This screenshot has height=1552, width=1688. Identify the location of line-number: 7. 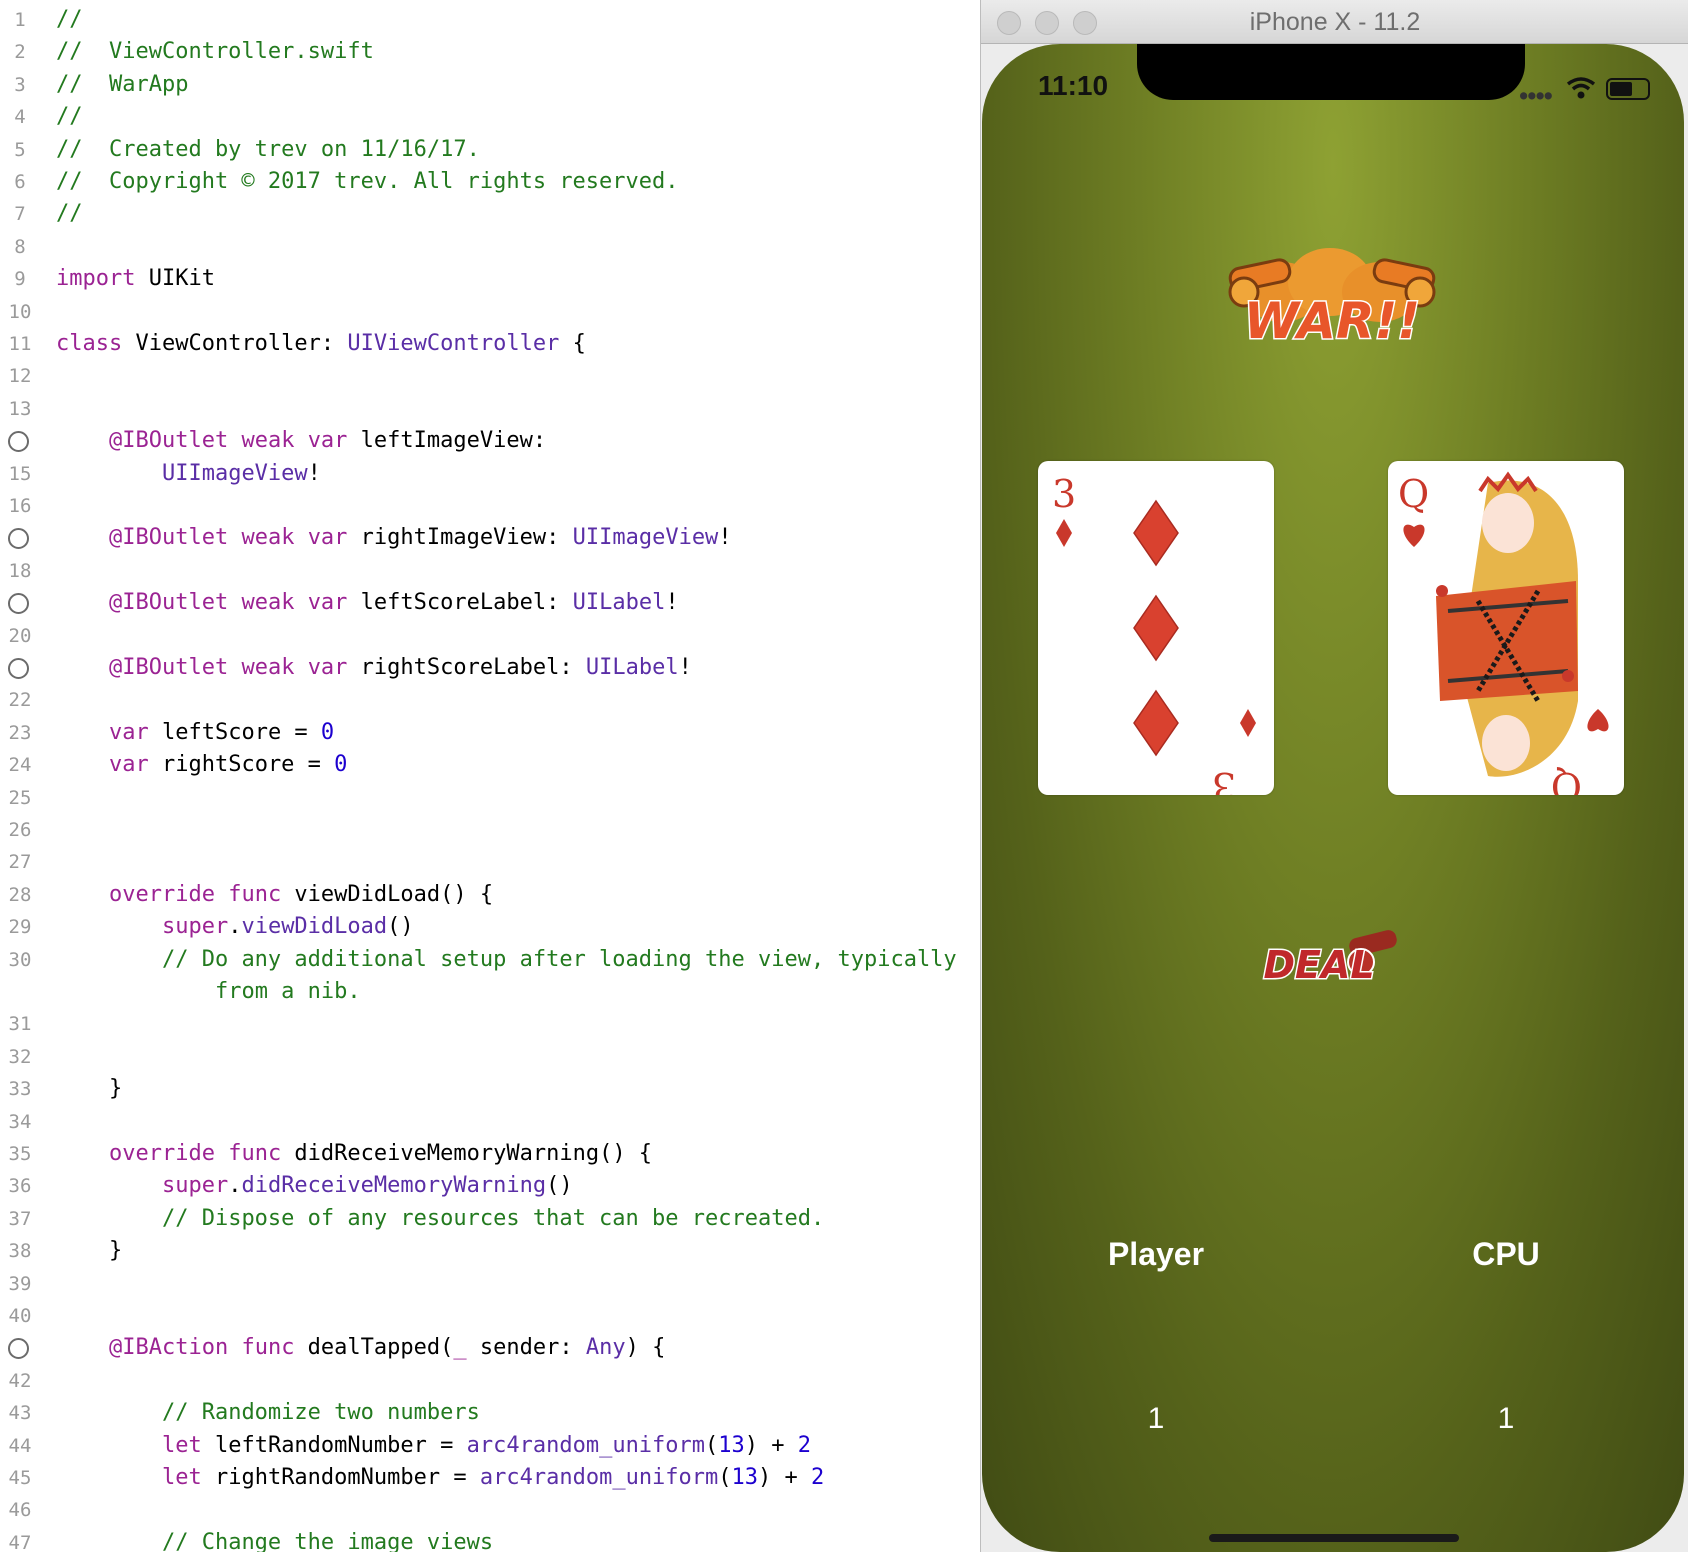
(20, 214).